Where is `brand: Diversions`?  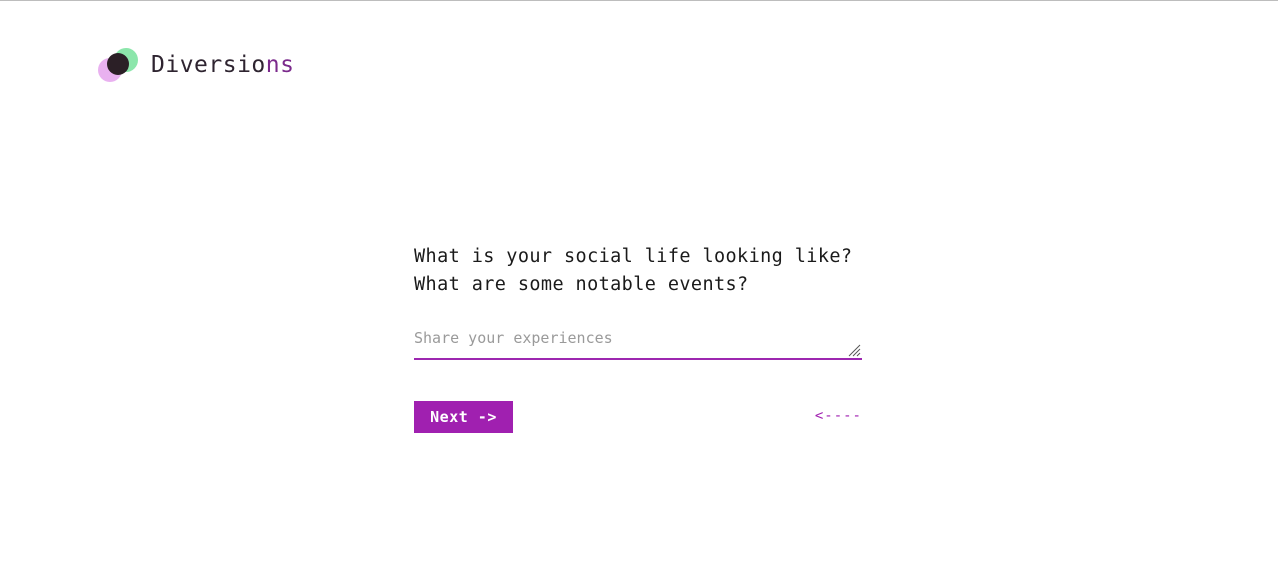
brand: Diversions is located at coordinates (196, 65).